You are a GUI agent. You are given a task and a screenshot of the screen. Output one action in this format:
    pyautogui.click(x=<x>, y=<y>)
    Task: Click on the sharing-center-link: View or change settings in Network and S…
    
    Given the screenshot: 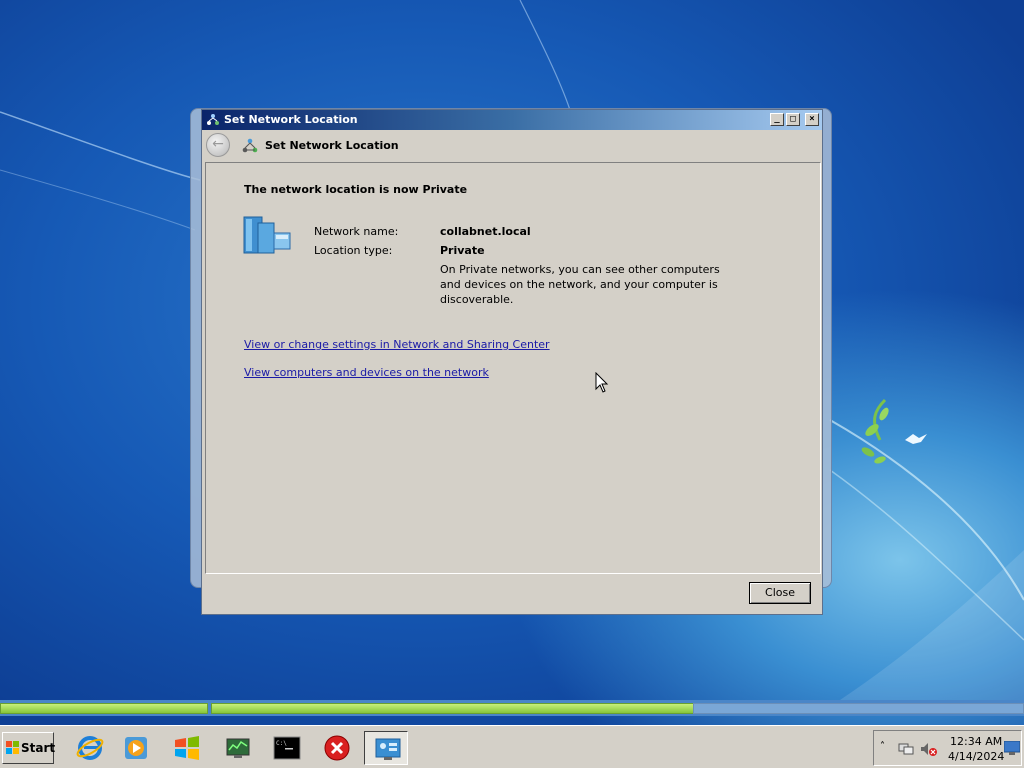 What is the action you would take?
    pyautogui.click(x=397, y=344)
    